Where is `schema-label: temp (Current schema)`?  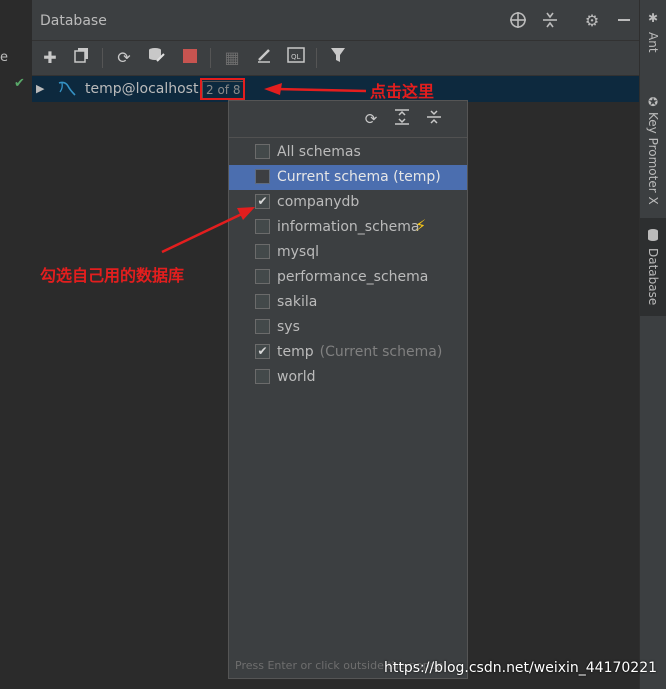 schema-label: temp (Current schema) is located at coordinates (359, 352).